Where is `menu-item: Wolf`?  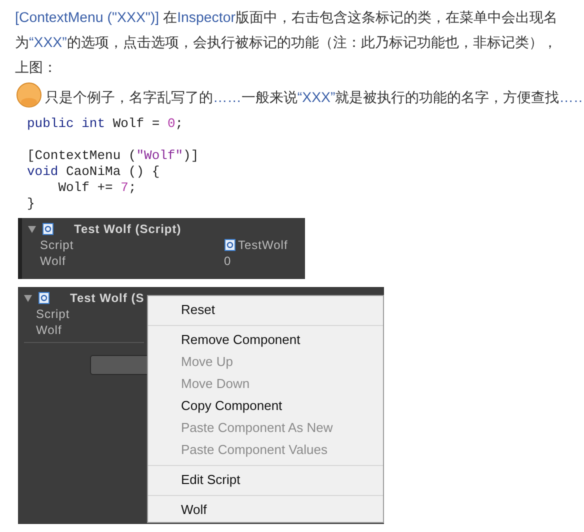
menu-item: Wolf is located at coordinates (265, 510).